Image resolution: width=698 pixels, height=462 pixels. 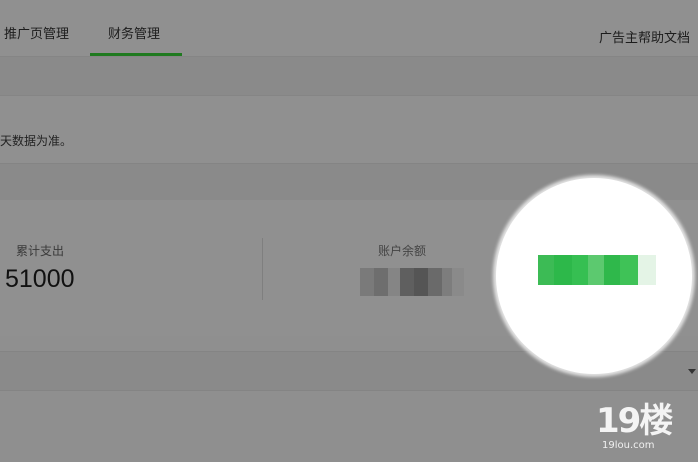 What do you see at coordinates (134, 35) in the screenshot?
I see `tab-finance-management: 财务管理` at bounding box center [134, 35].